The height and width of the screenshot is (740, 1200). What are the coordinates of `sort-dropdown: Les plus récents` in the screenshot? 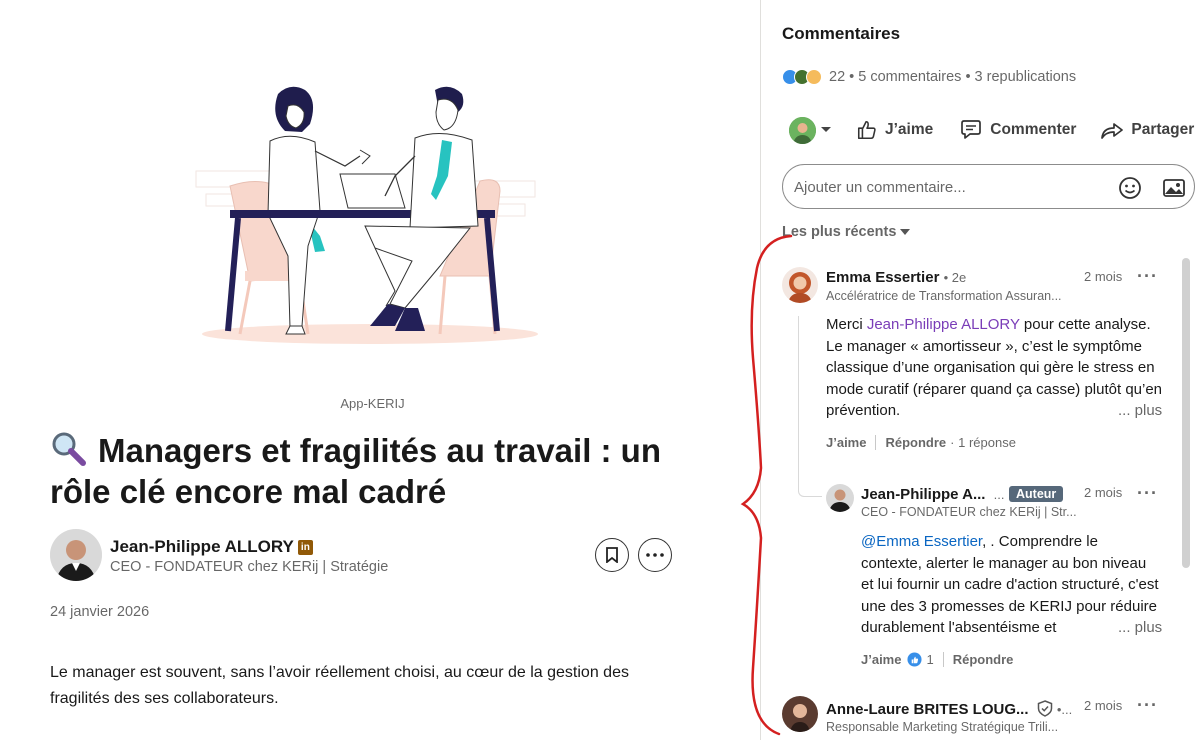 It's located at (846, 232).